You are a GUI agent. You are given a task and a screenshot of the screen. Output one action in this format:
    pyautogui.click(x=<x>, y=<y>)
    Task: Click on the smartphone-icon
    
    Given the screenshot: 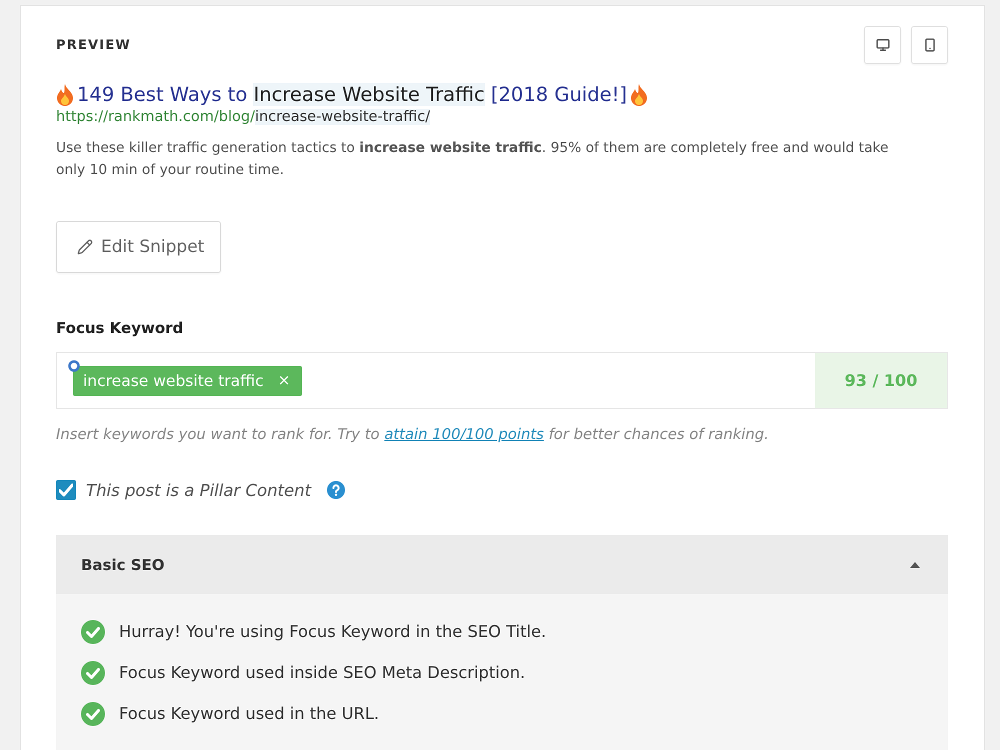 What is the action you would take?
    pyautogui.click(x=929, y=45)
    